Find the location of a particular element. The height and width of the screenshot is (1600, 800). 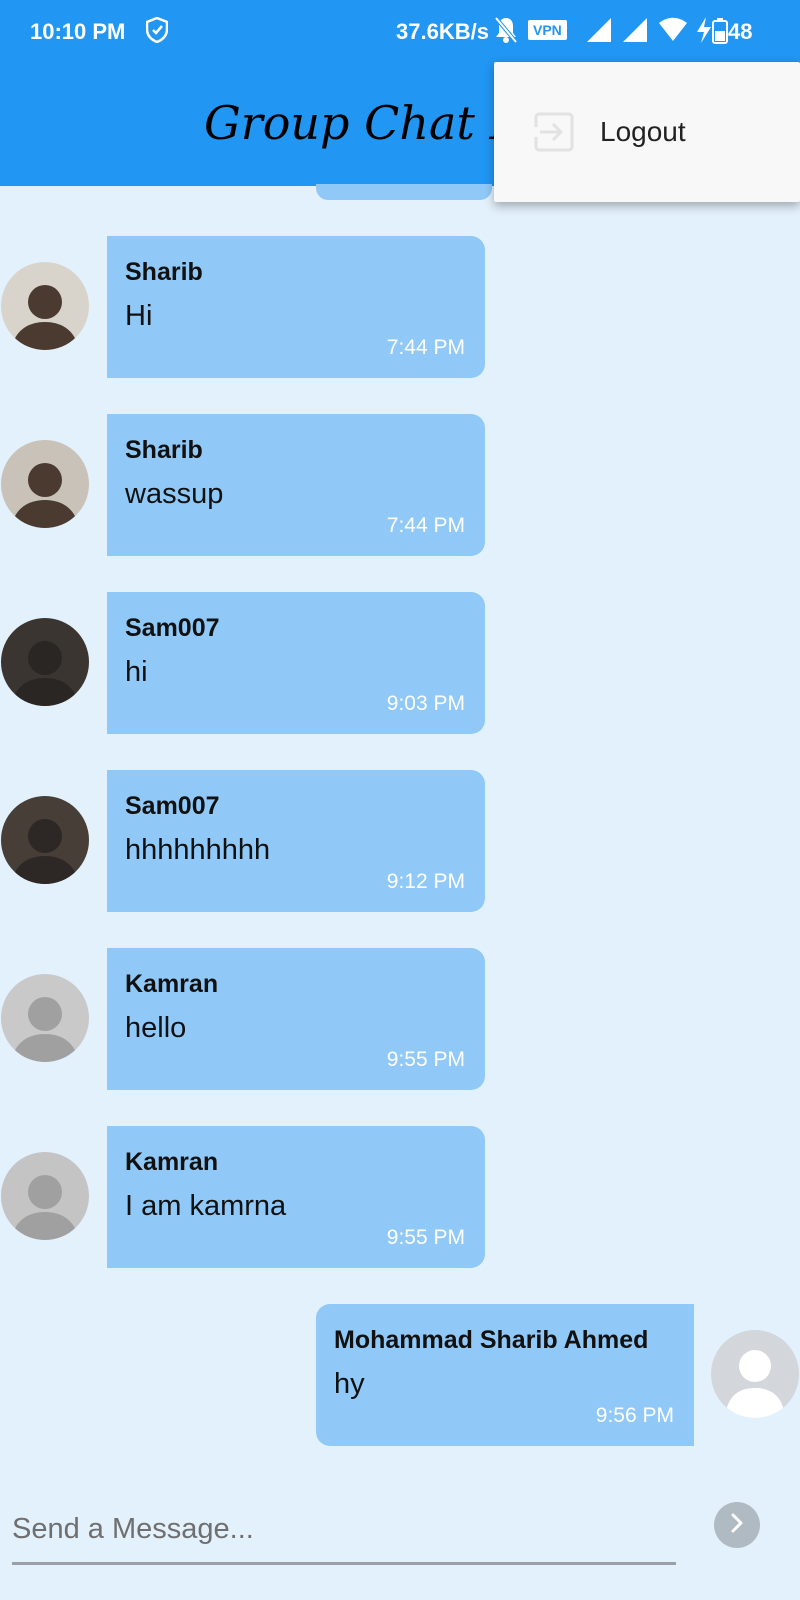

menu-item-logout: Logout is located at coordinates (647, 132).